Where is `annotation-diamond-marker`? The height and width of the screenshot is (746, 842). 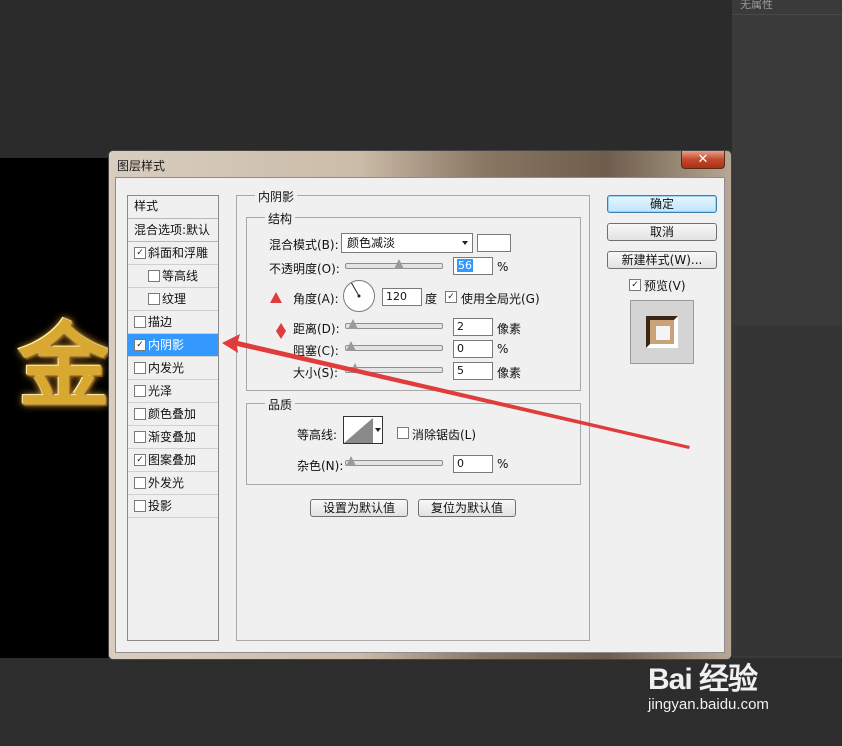
annotation-diamond-marker is located at coordinates (281, 331).